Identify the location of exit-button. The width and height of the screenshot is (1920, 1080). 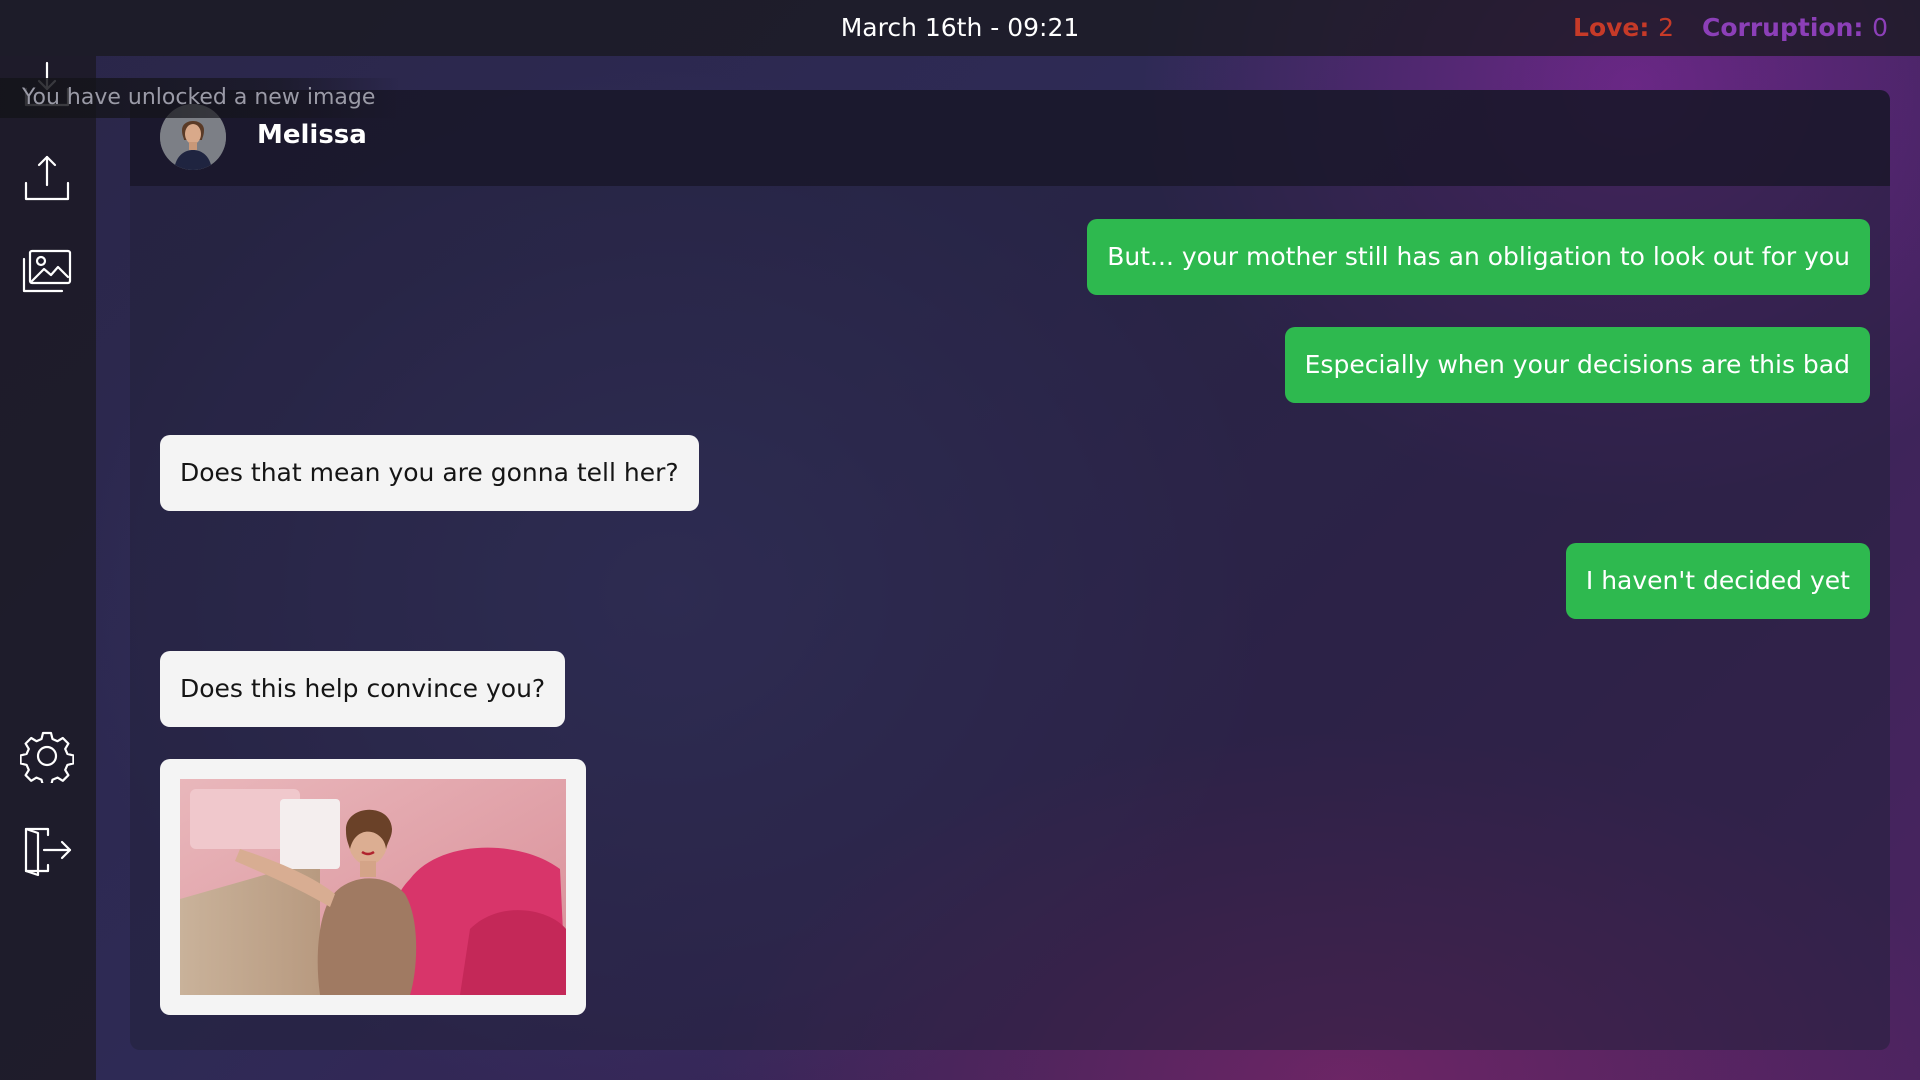
(47, 850).